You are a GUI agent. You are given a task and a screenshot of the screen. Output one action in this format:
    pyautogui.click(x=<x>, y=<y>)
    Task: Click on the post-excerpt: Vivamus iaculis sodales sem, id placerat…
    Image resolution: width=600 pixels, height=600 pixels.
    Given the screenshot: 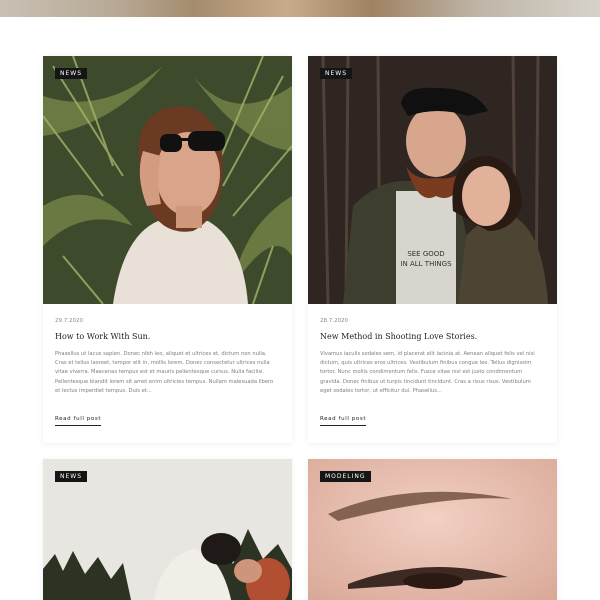 What is the action you would take?
    pyautogui.click(x=427, y=372)
    